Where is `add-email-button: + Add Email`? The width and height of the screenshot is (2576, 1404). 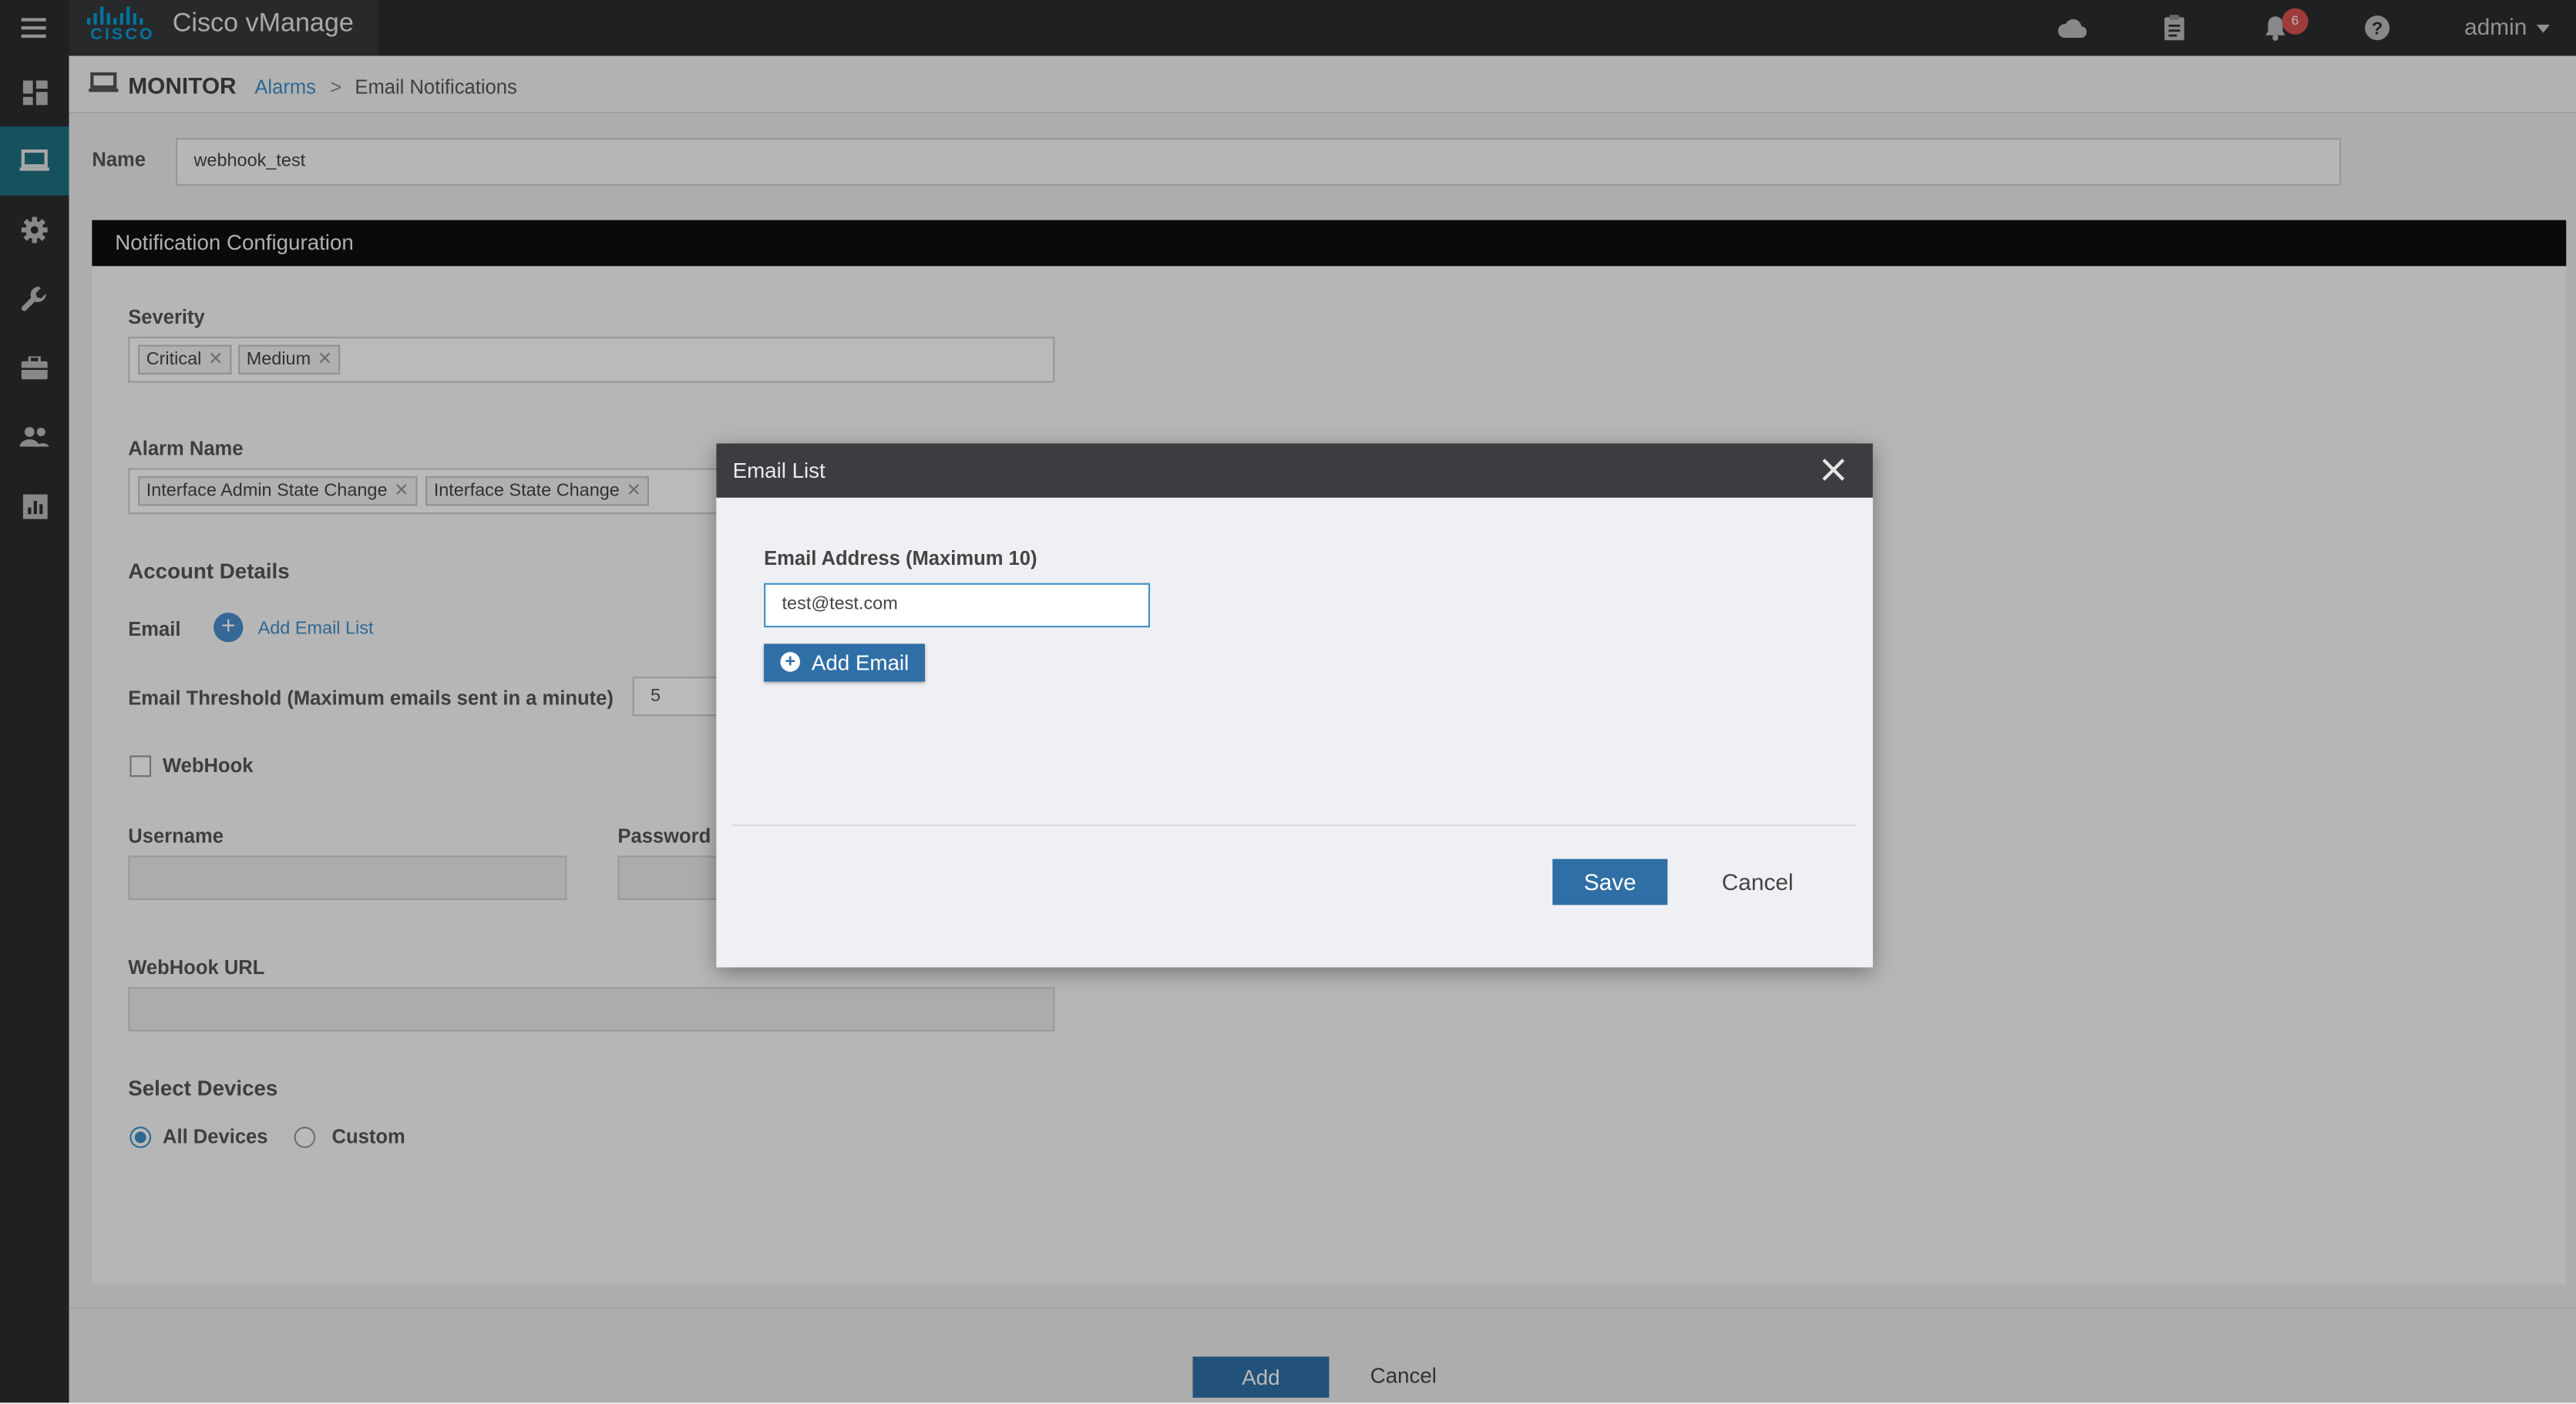
add-email-button: + Add Email is located at coordinates (844, 662).